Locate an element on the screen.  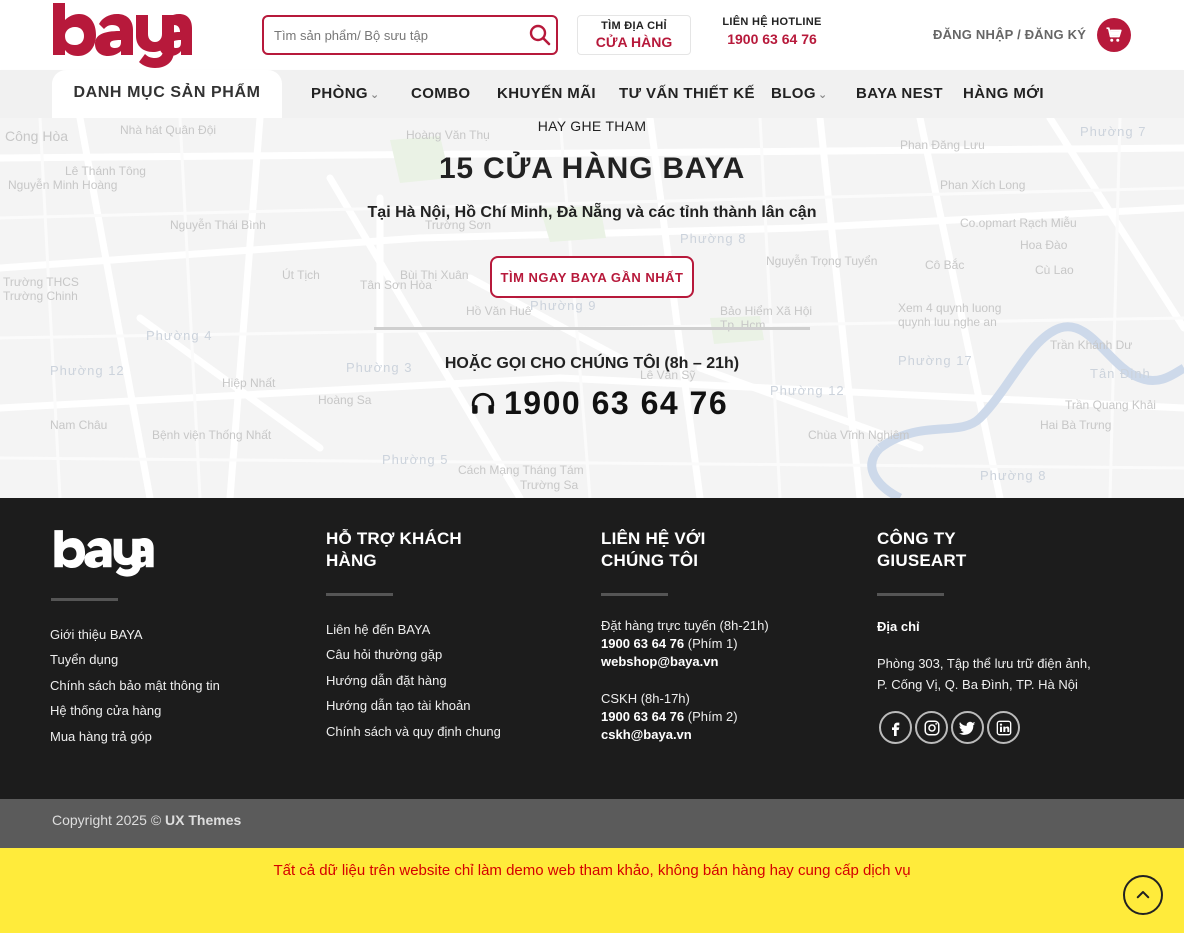
footer-col-company: CÔNG TY GIUSEART is located at coordinates (921, 550).